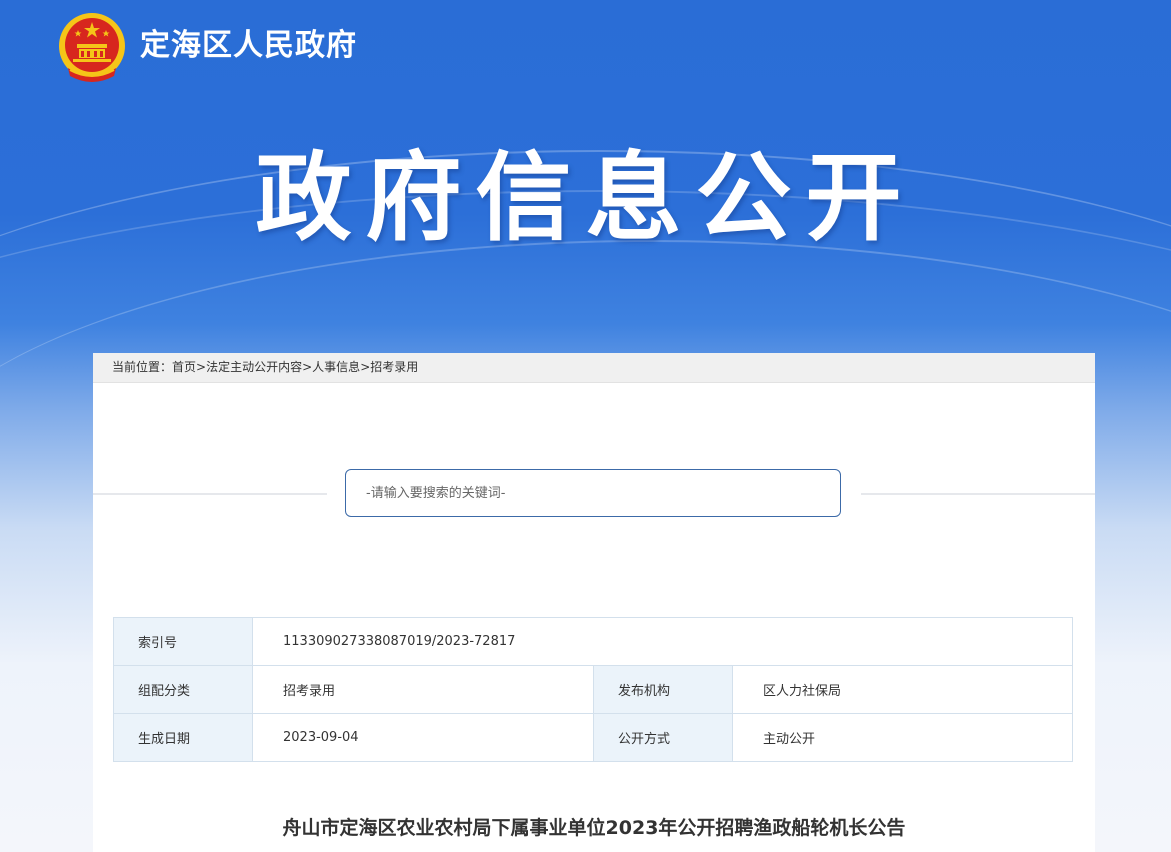 Image resolution: width=1171 pixels, height=852 pixels. I want to click on mode-label: 公开方式, so click(663, 737).